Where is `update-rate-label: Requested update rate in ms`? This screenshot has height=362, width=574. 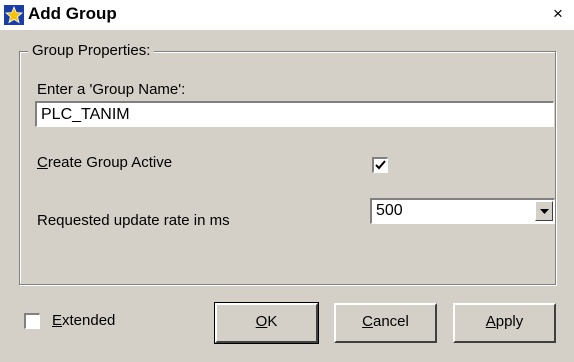
update-rate-label: Requested update rate in ms is located at coordinates (133, 220).